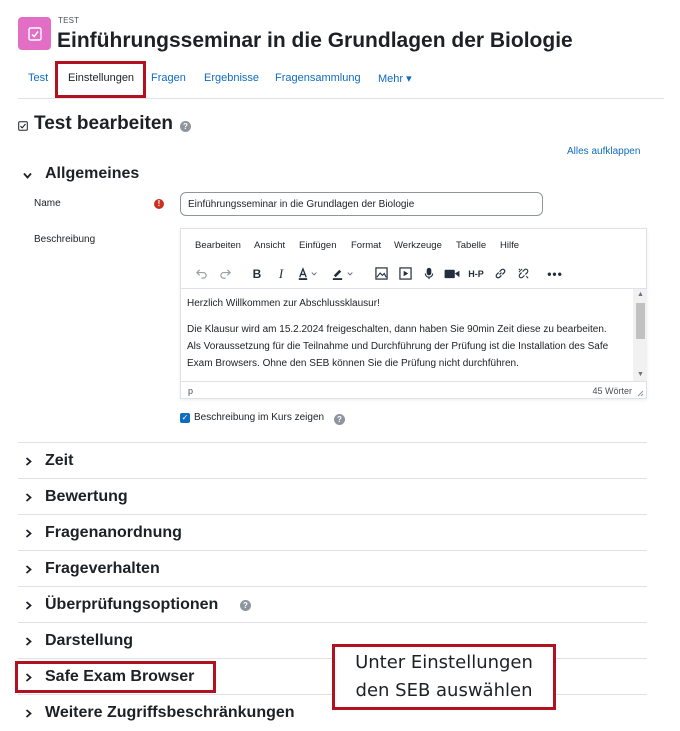  What do you see at coordinates (395, 78) in the screenshot?
I see `tab-mehr-dropdown: Mehr ▾` at bounding box center [395, 78].